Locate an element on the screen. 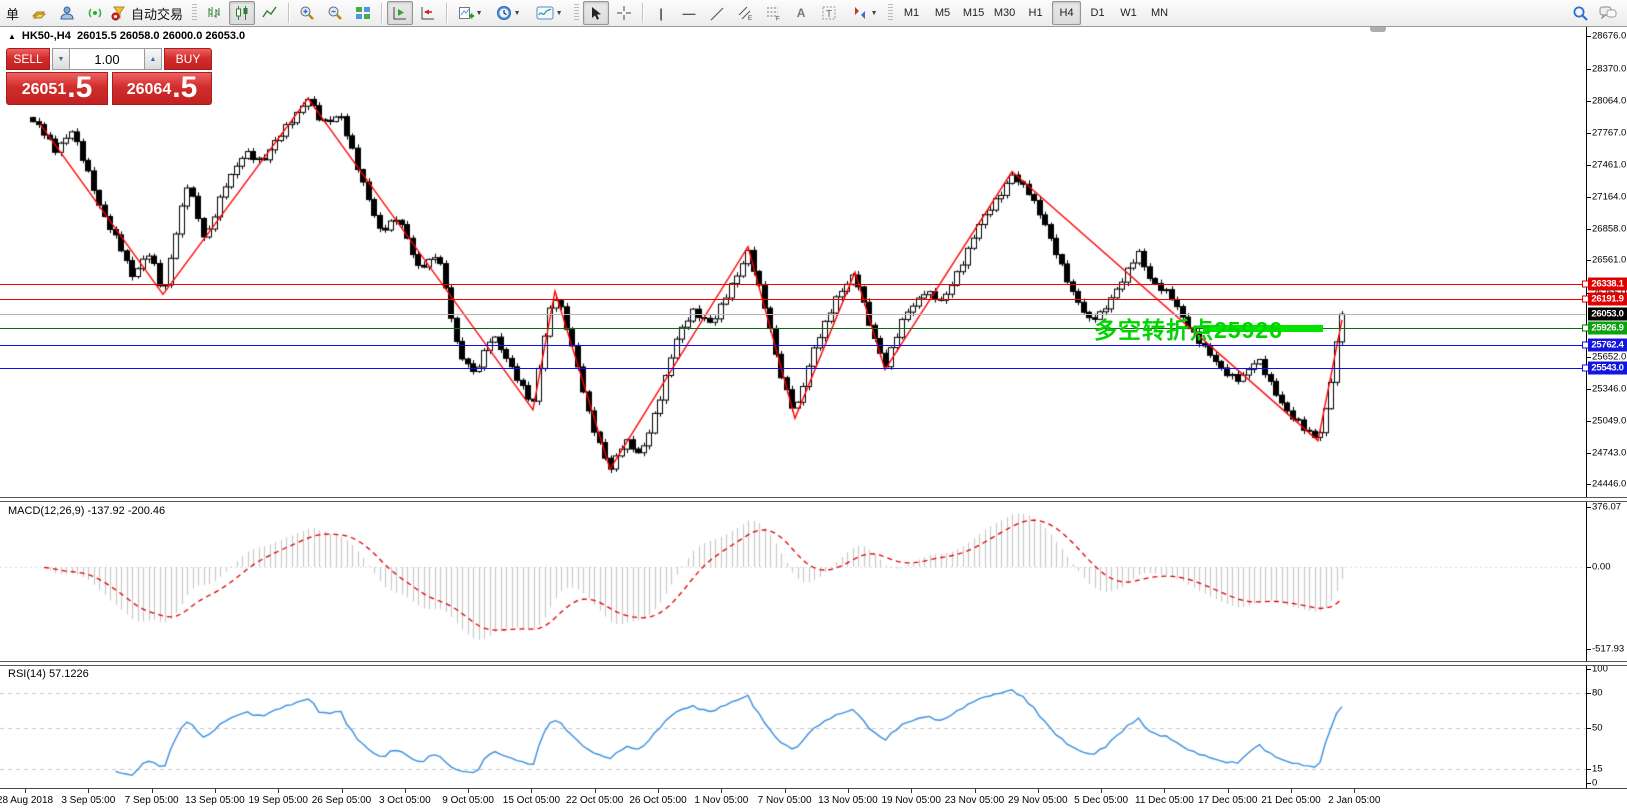 Image resolution: width=1627 pixels, height=809 pixels. time-axis-border is located at coordinates (813, 788).